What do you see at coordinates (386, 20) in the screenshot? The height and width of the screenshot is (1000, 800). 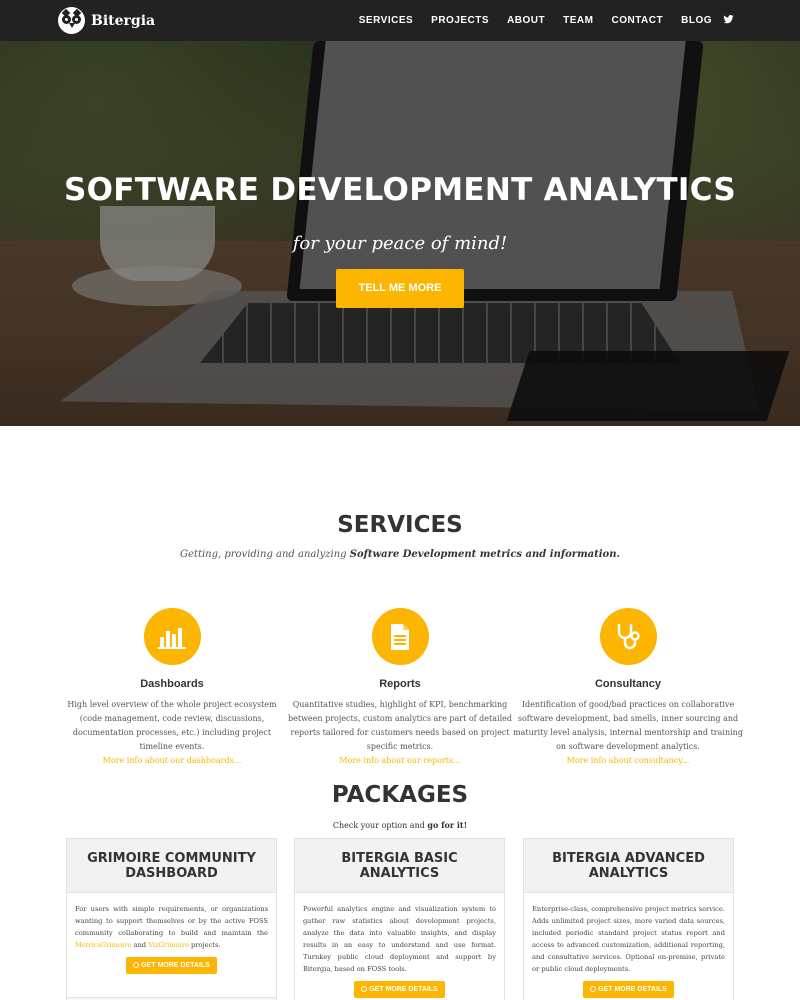 I see `nav-link-services: SERVICES` at bounding box center [386, 20].